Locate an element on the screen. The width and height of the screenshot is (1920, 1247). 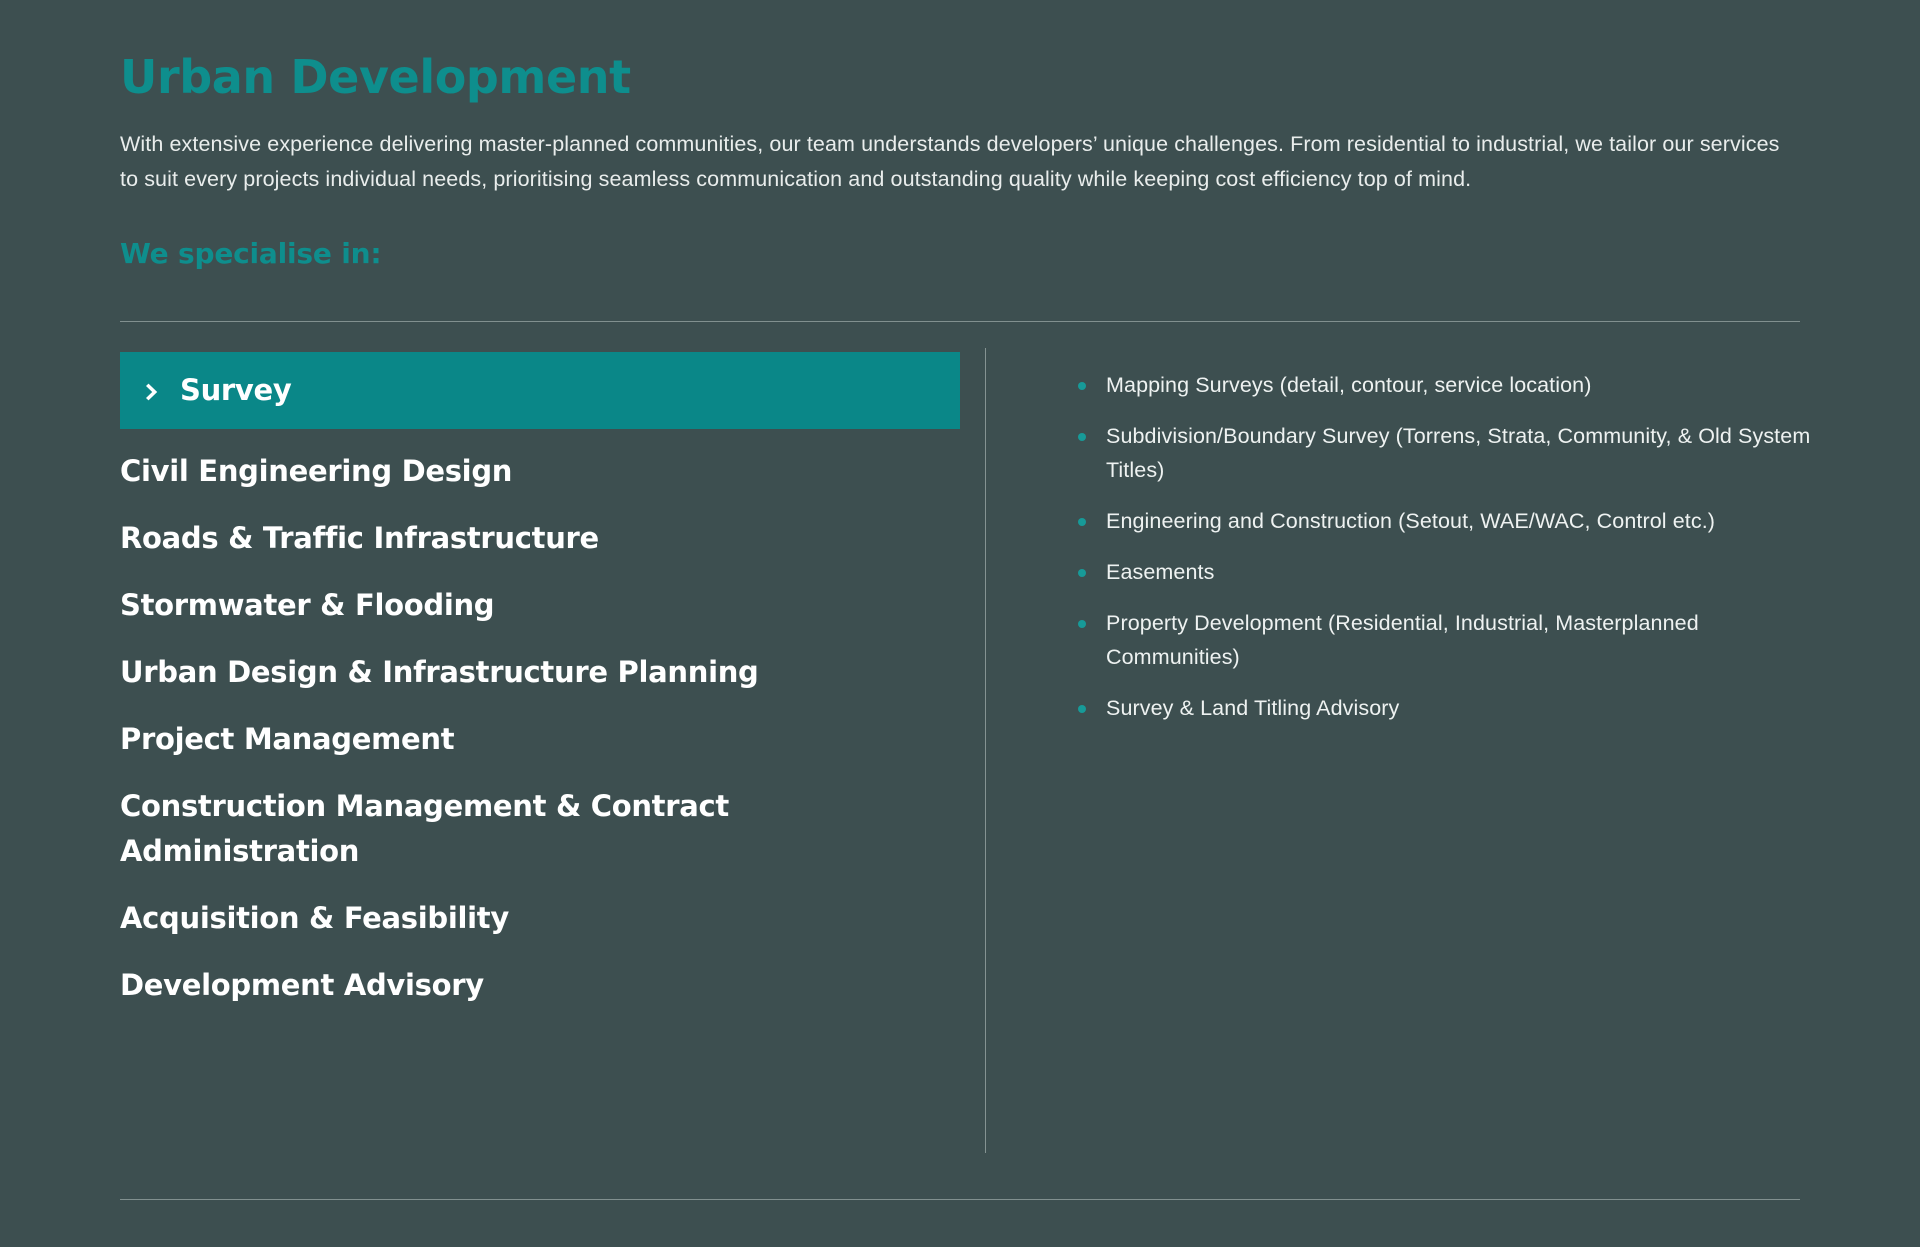
accordion-row: Development Advisory is located at coordinates (540, 985).